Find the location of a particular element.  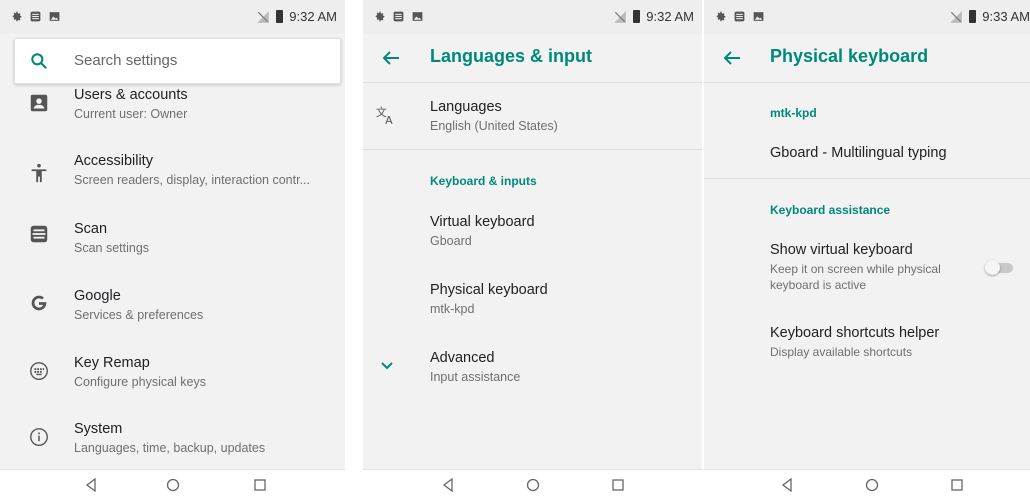

item-subtitle: Display available shortcuts is located at coordinates (841, 352).